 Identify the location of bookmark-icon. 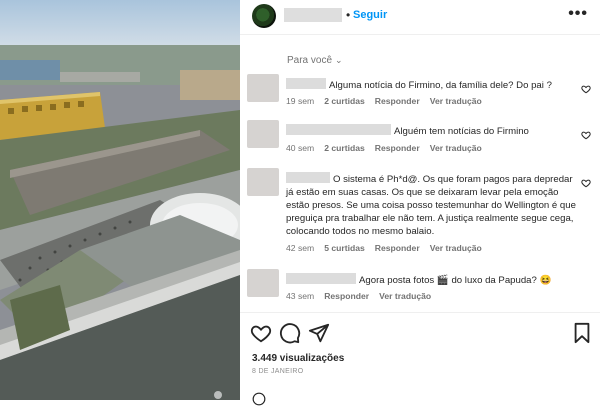
(582, 333).